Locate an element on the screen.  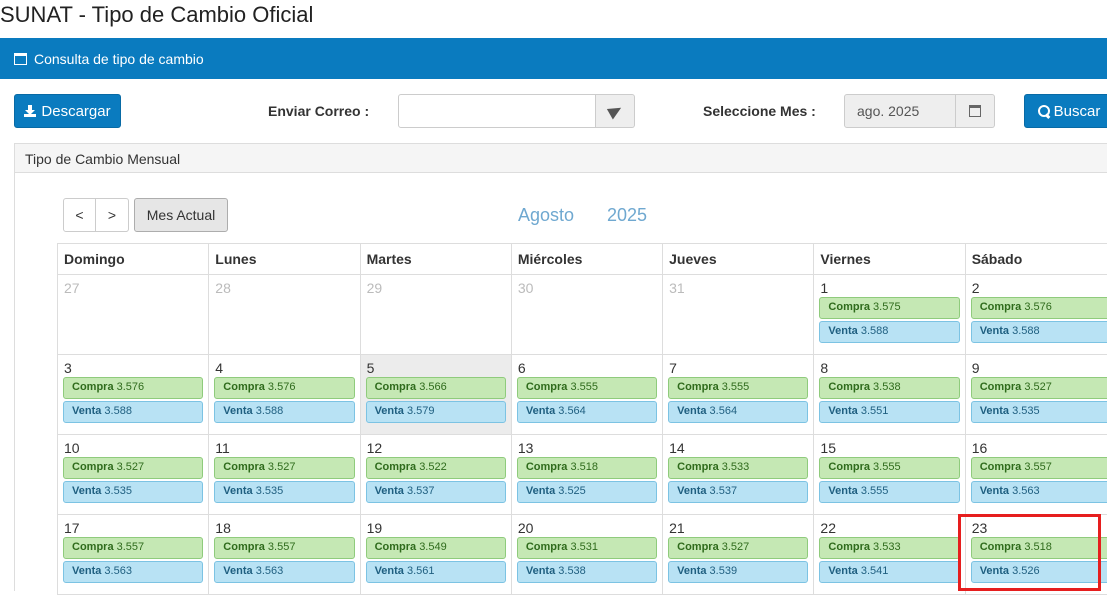
current-month-button: Mes Actual is located at coordinates (181, 215).